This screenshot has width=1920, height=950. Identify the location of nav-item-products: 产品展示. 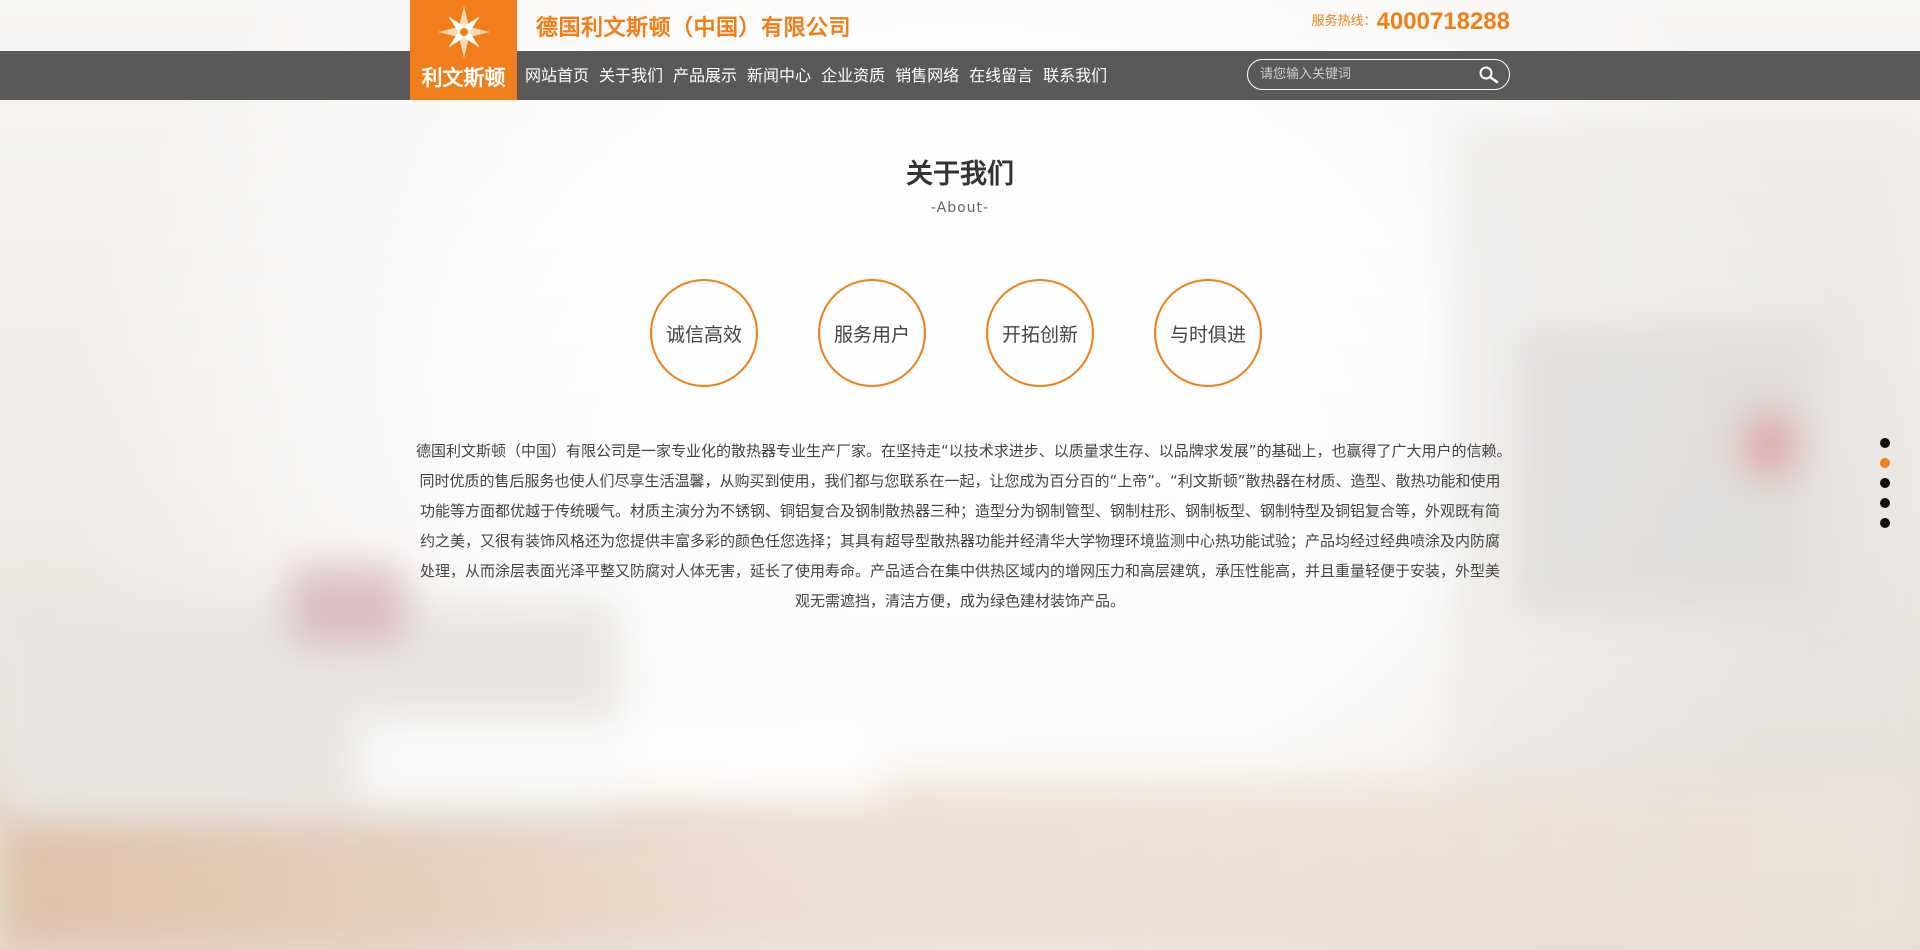
(710, 75).